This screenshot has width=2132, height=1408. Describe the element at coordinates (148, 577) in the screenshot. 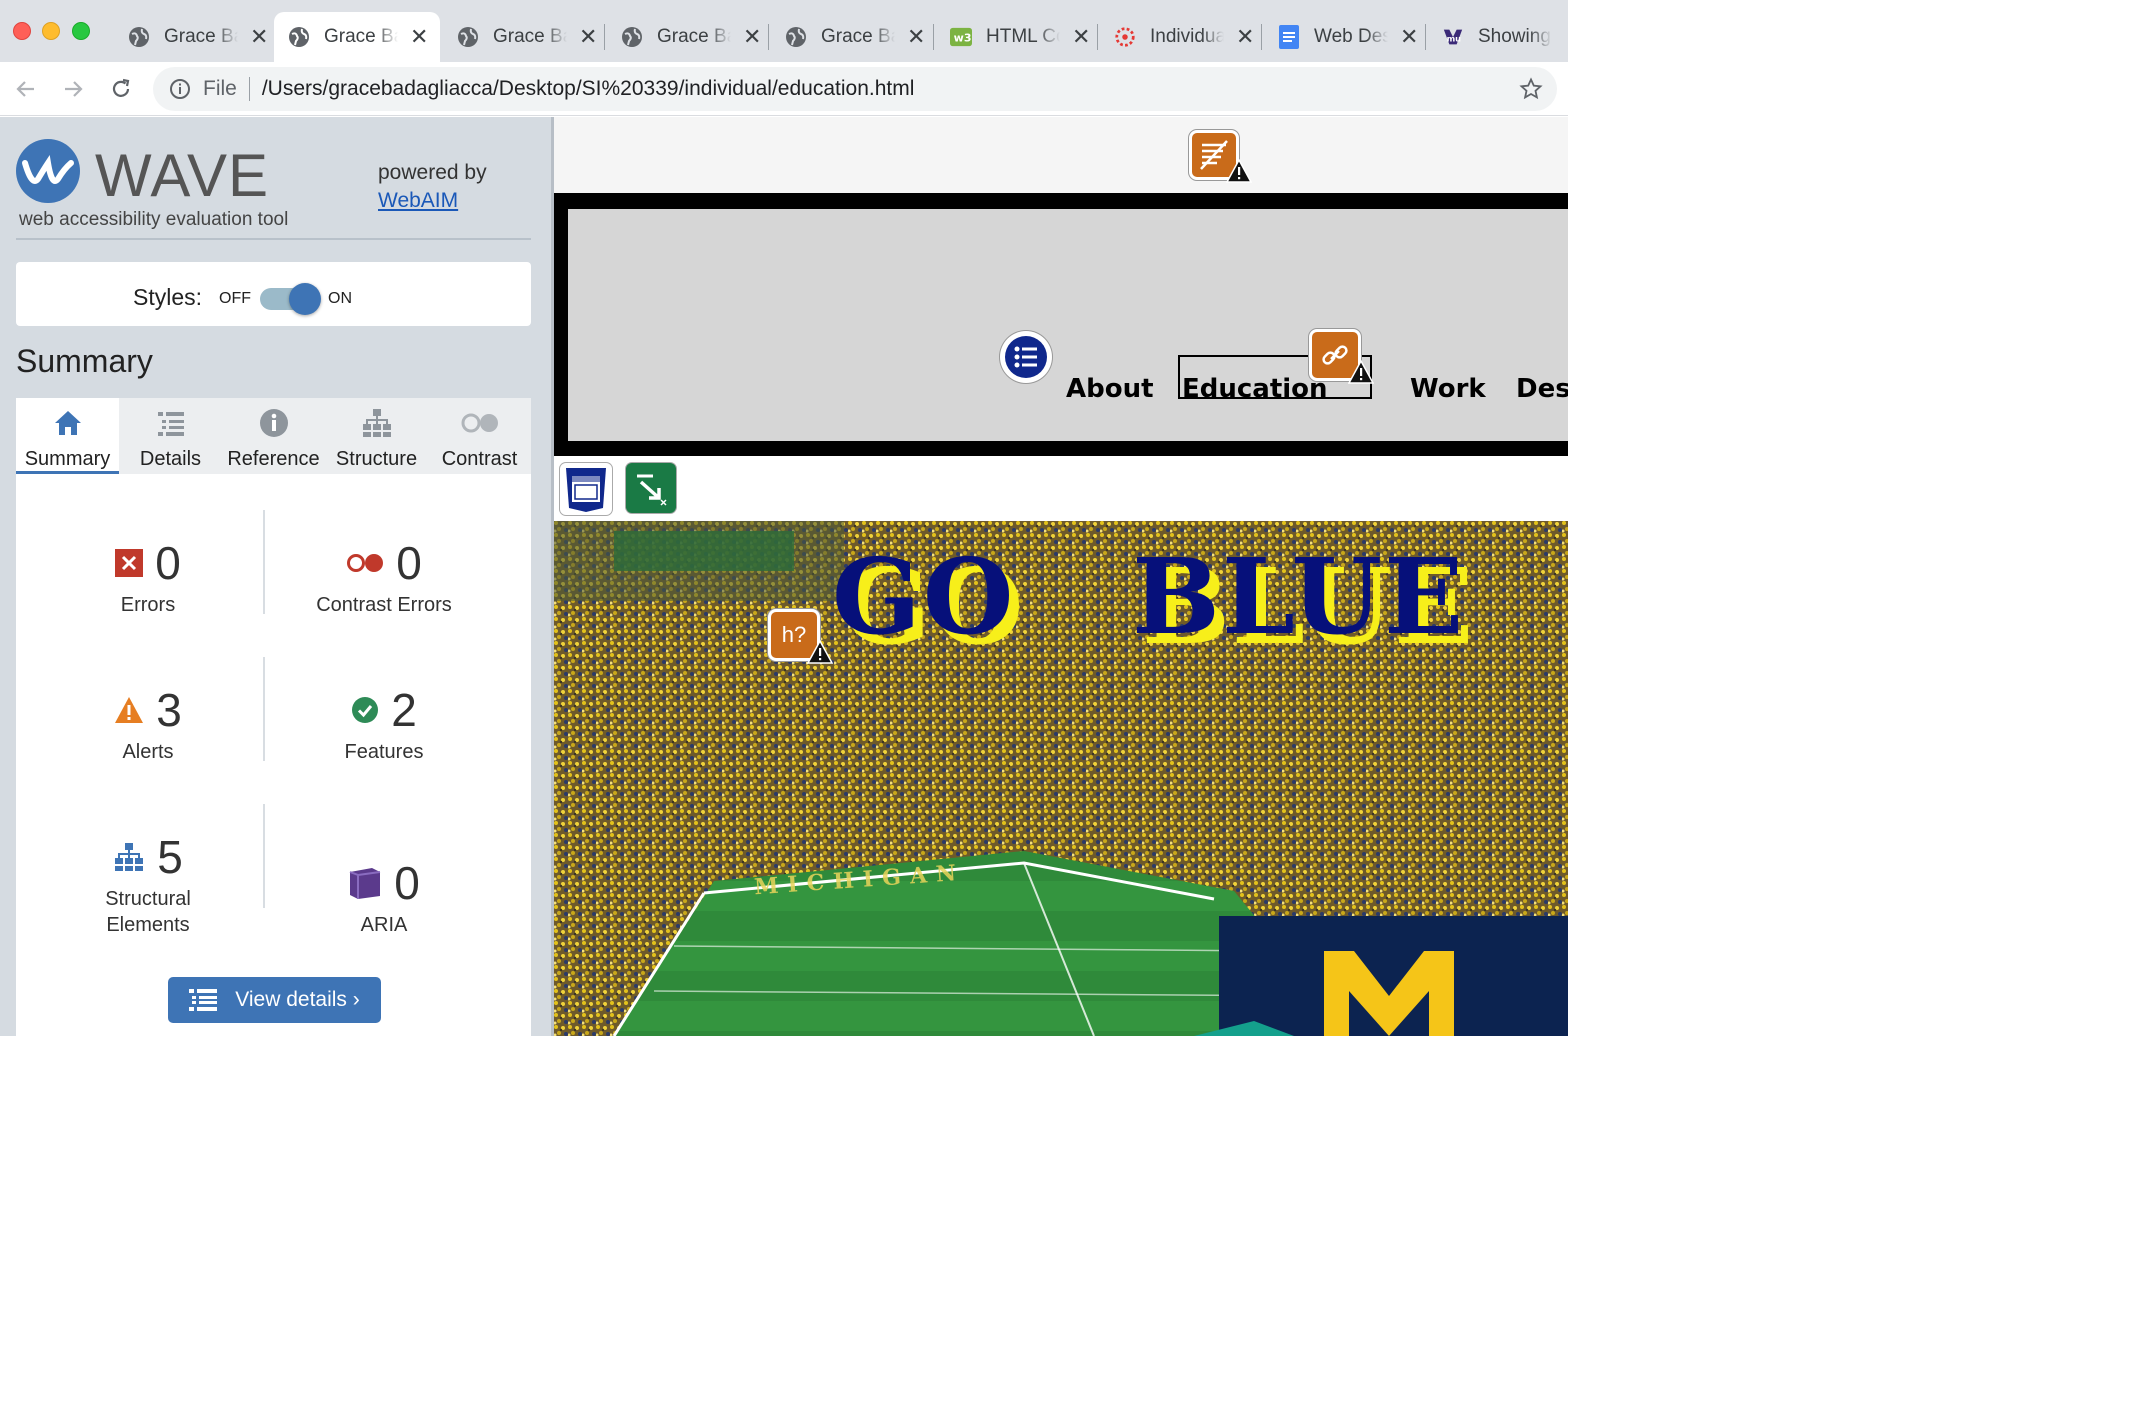

I see `stat-errors: 0 Errors` at that location.